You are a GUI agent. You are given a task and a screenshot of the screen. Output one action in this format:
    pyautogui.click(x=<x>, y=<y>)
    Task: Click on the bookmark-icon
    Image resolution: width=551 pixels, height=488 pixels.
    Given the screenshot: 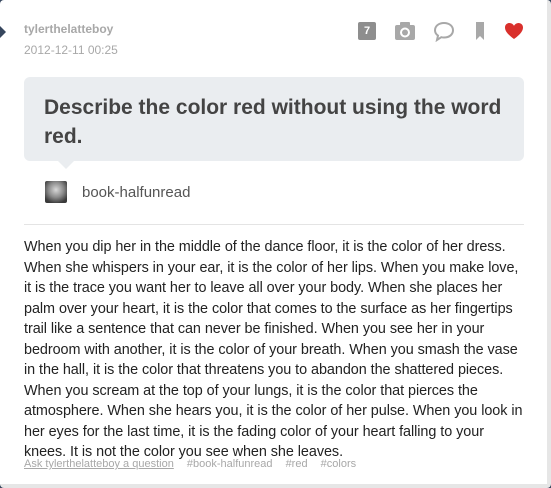 What is the action you would take?
    pyautogui.click(x=480, y=31)
    